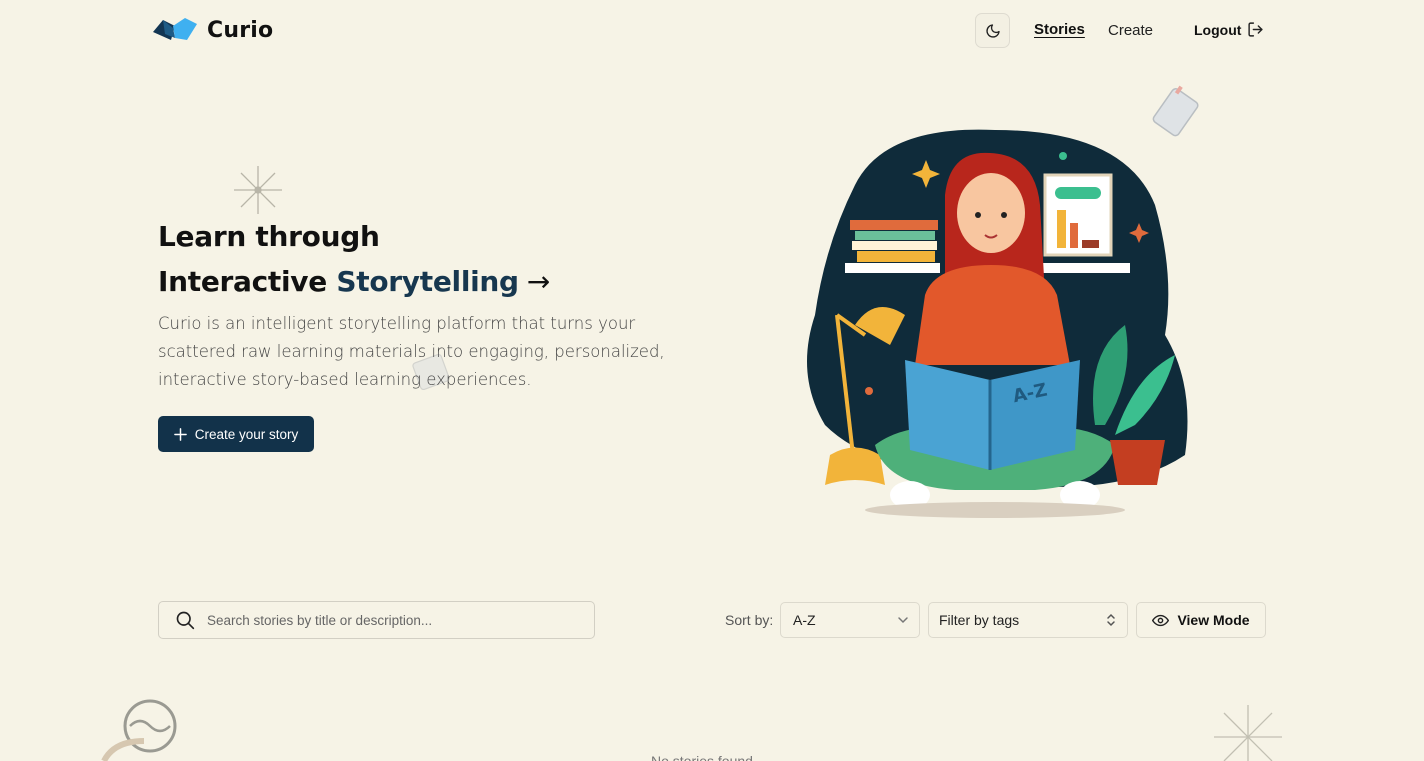  Describe the element at coordinates (1218, 29) in the screenshot. I see `logout-label: Logout` at that location.